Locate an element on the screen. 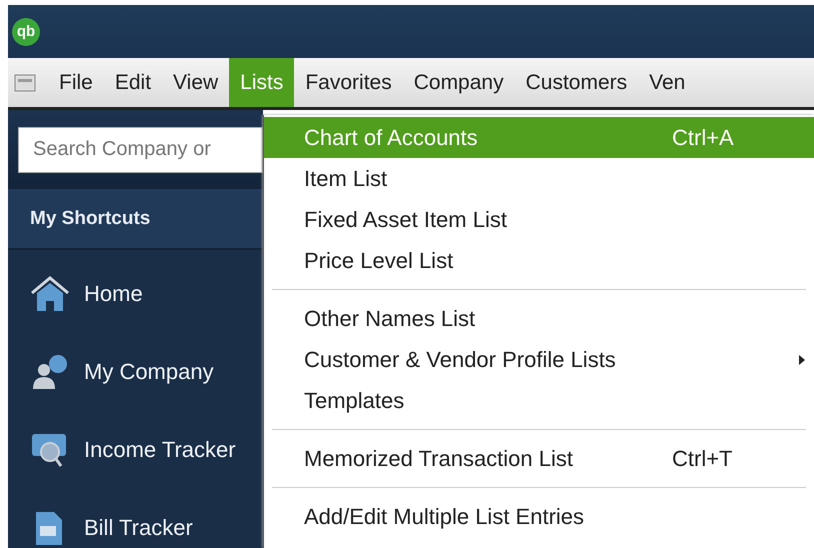 The width and height of the screenshot is (814, 548). menu-option: Price Level List is located at coordinates (539, 260).